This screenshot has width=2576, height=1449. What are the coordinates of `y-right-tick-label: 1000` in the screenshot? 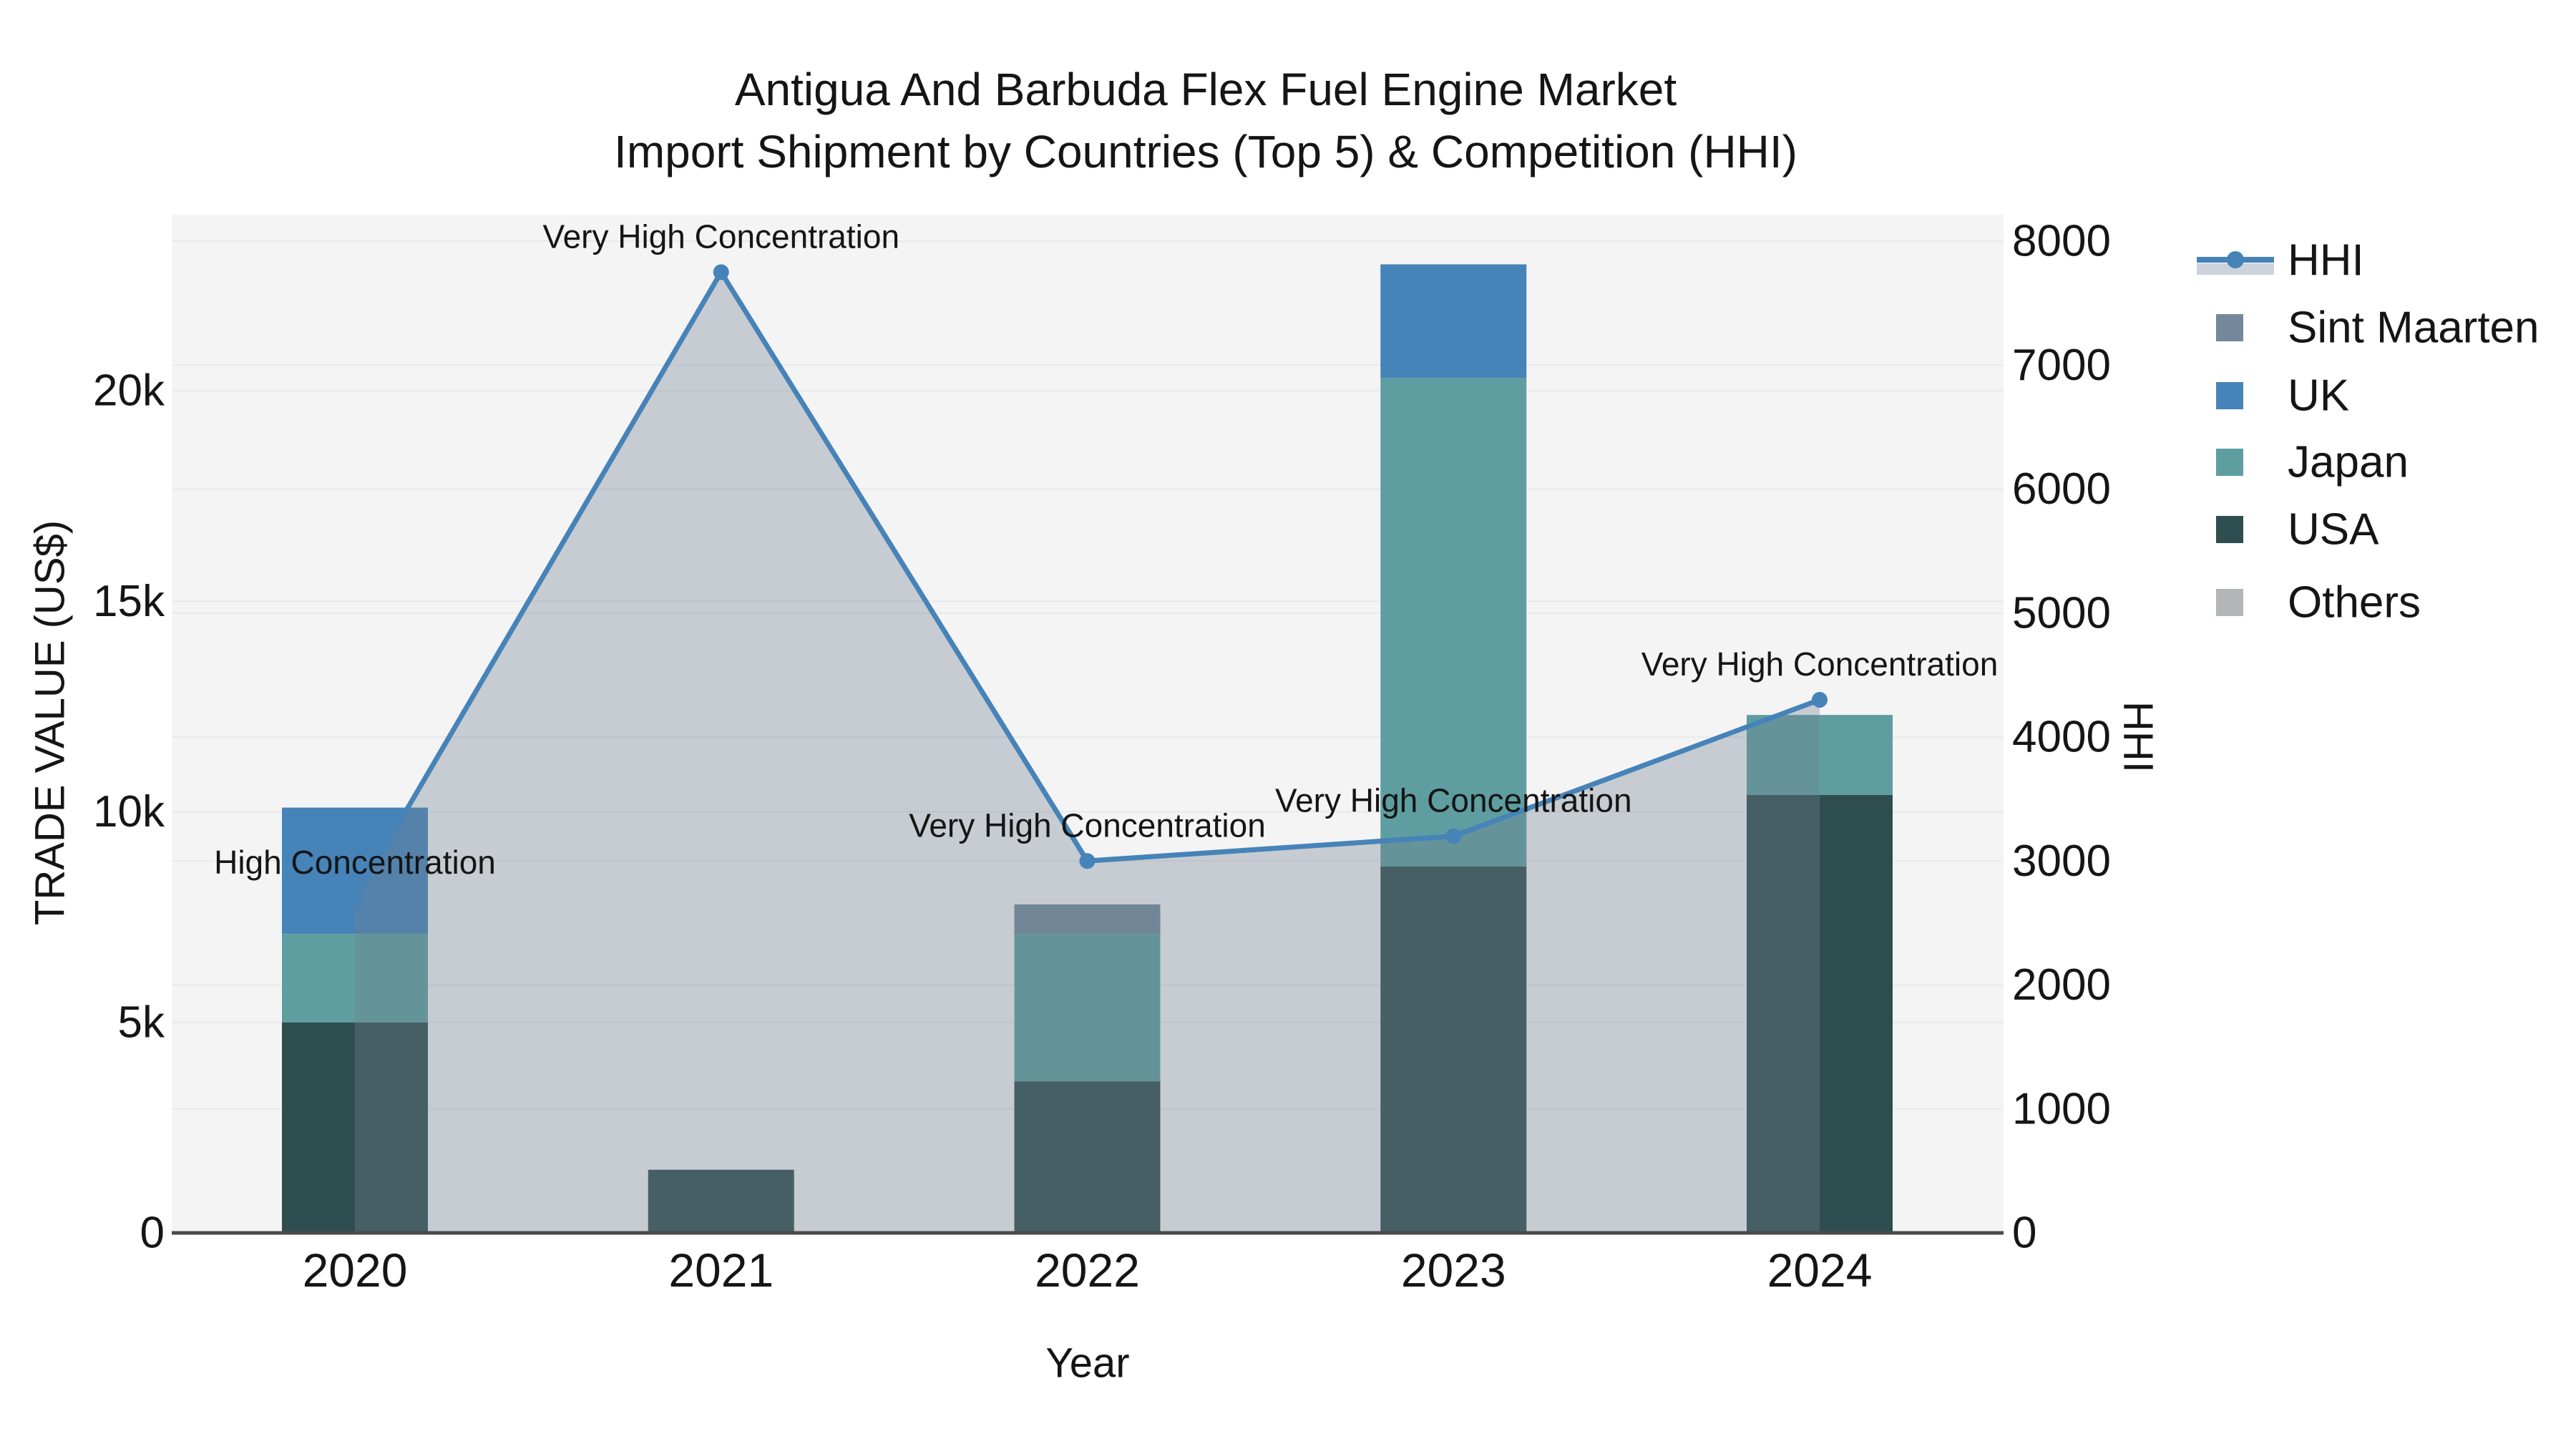 It's located at (2061, 1108).